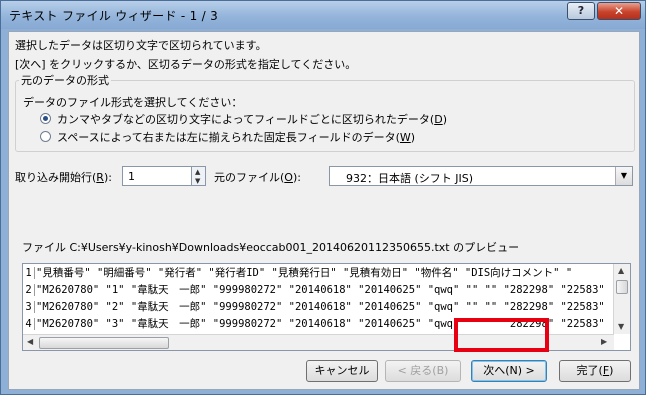  Describe the element at coordinates (622, 287) in the screenshot. I see `vertical-scroll-thumb` at that location.